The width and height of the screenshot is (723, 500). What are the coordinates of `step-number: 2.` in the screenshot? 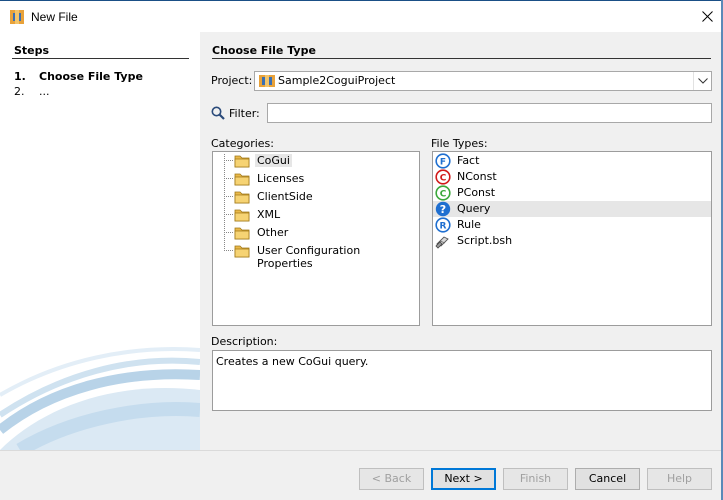 It's located at (19, 91).